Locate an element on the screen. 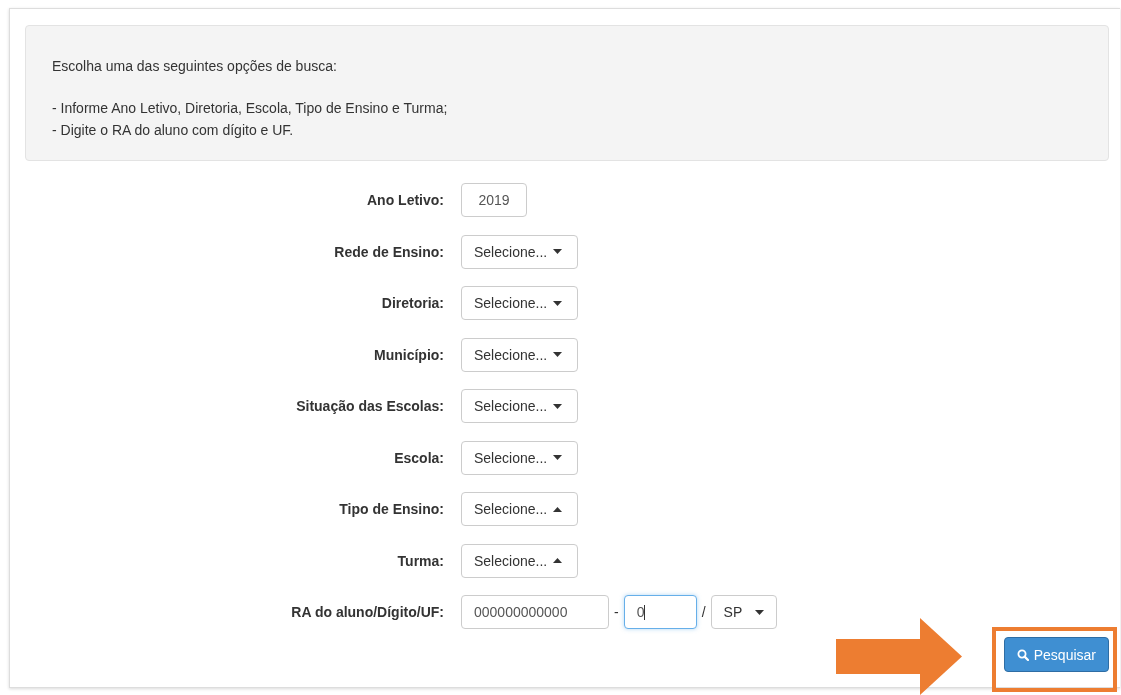 The height and width of the screenshot is (695, 1121). info-text: - Informe Ano Letivo, Diretoria, Escola, Tipo de Ensino e Turma; is located at coordinates (250, 108).